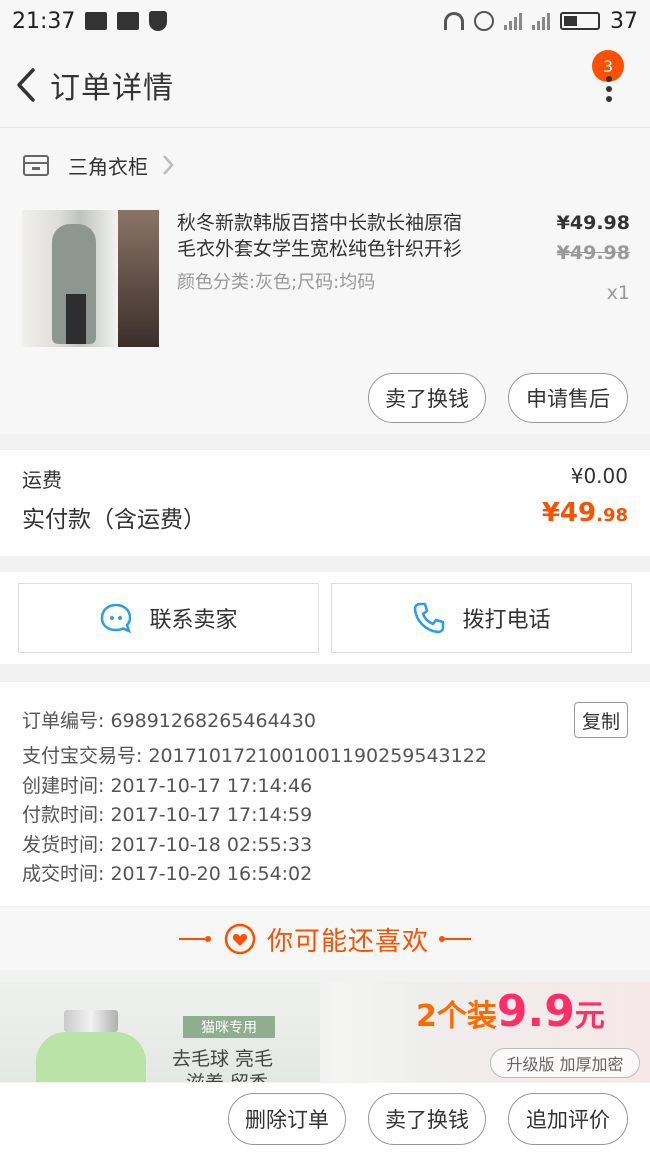  What do you see at coordinates (593, 253) in the screenshot?
I see `product-original-price: ¥49.98` at bounding box center [593, 253].